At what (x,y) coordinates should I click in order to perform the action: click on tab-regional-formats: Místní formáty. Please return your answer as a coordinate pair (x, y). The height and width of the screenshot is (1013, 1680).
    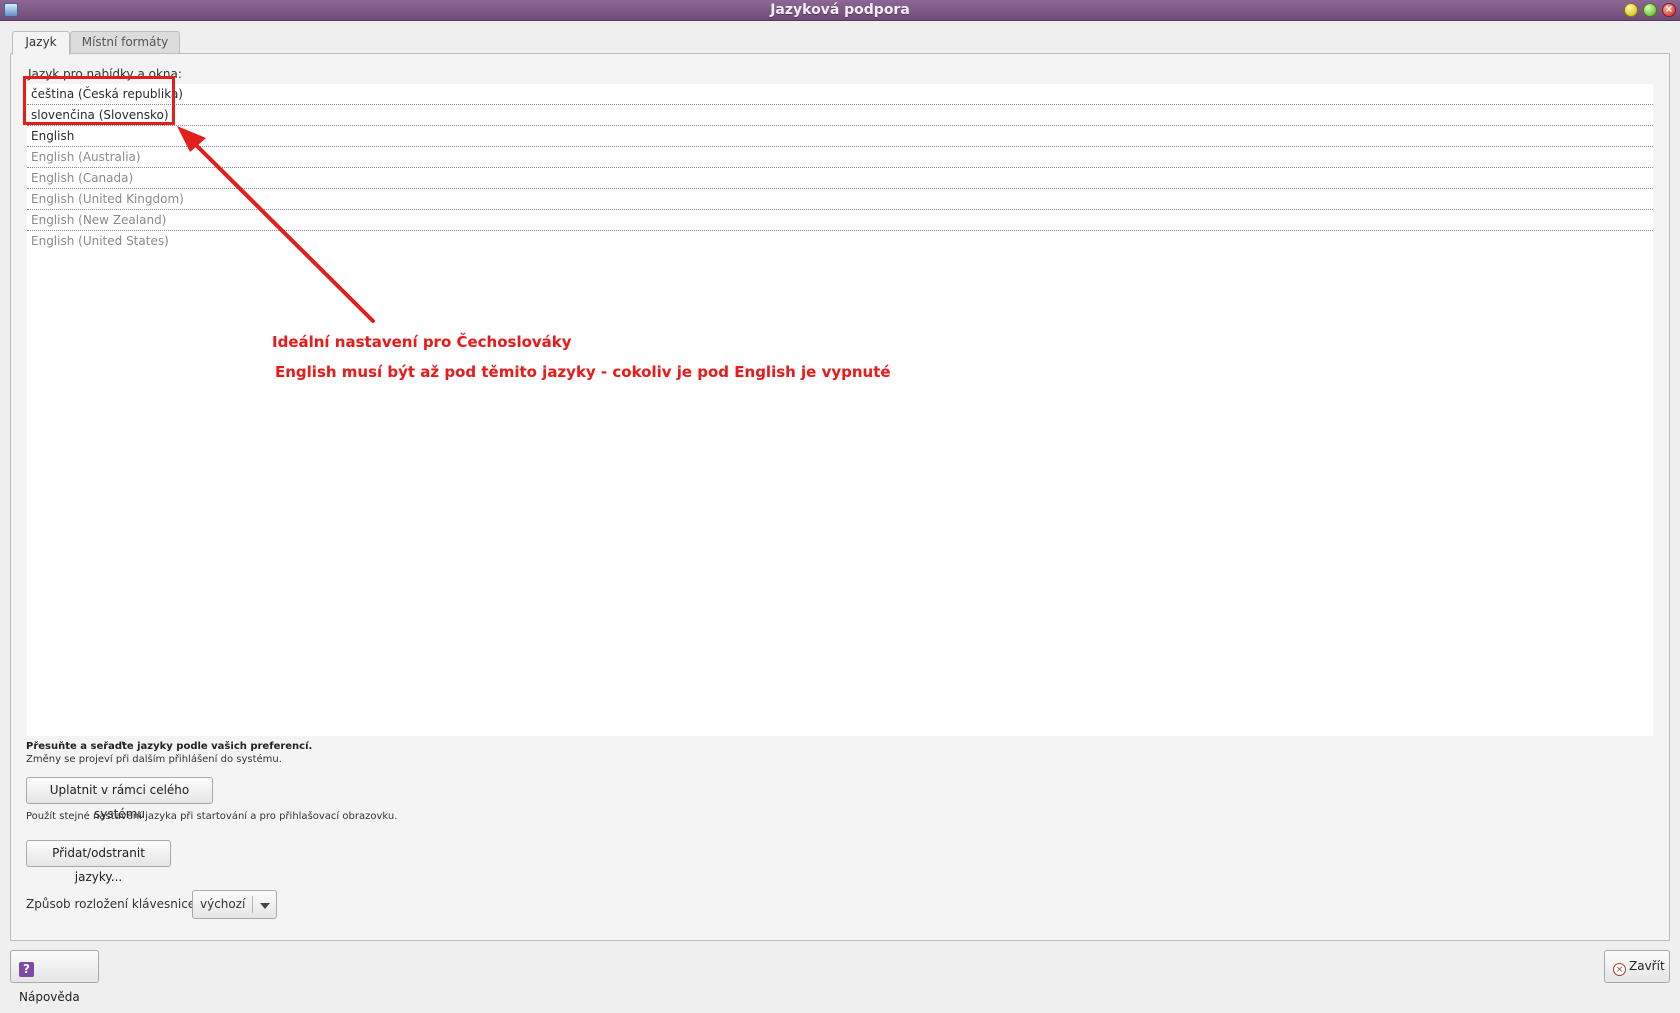
    Looking at the image, I should click on (125, 42).